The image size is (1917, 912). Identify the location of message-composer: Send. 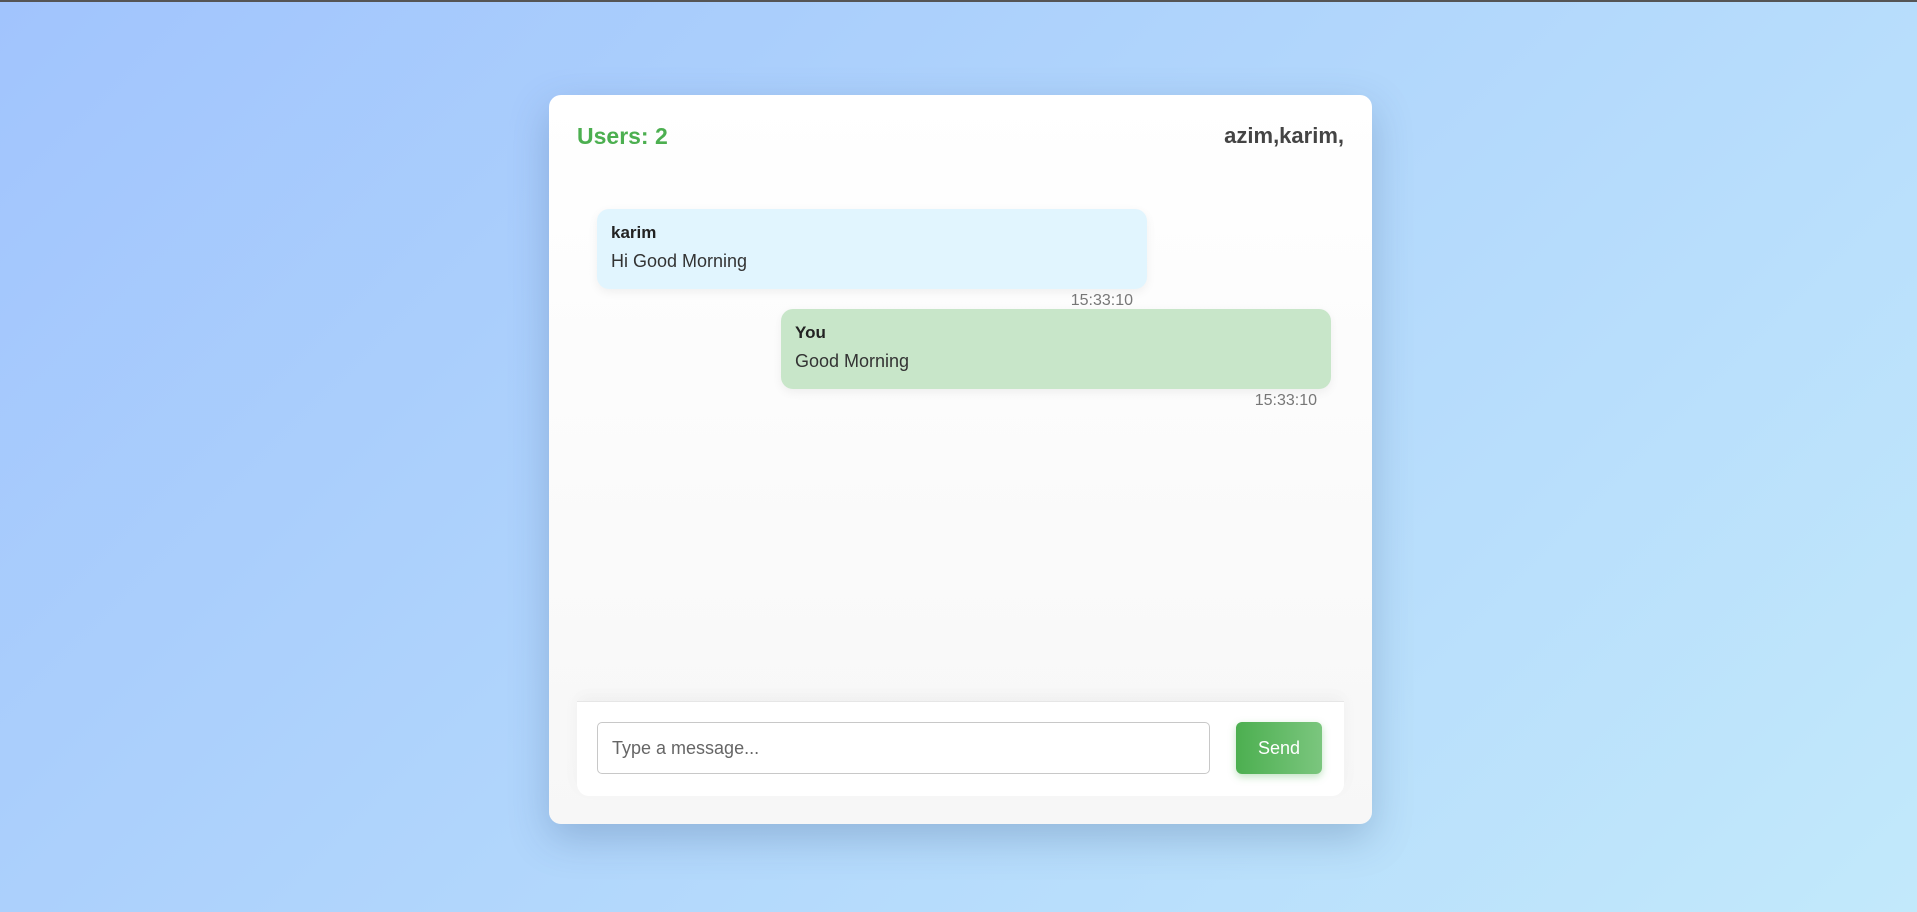
(960, 748).